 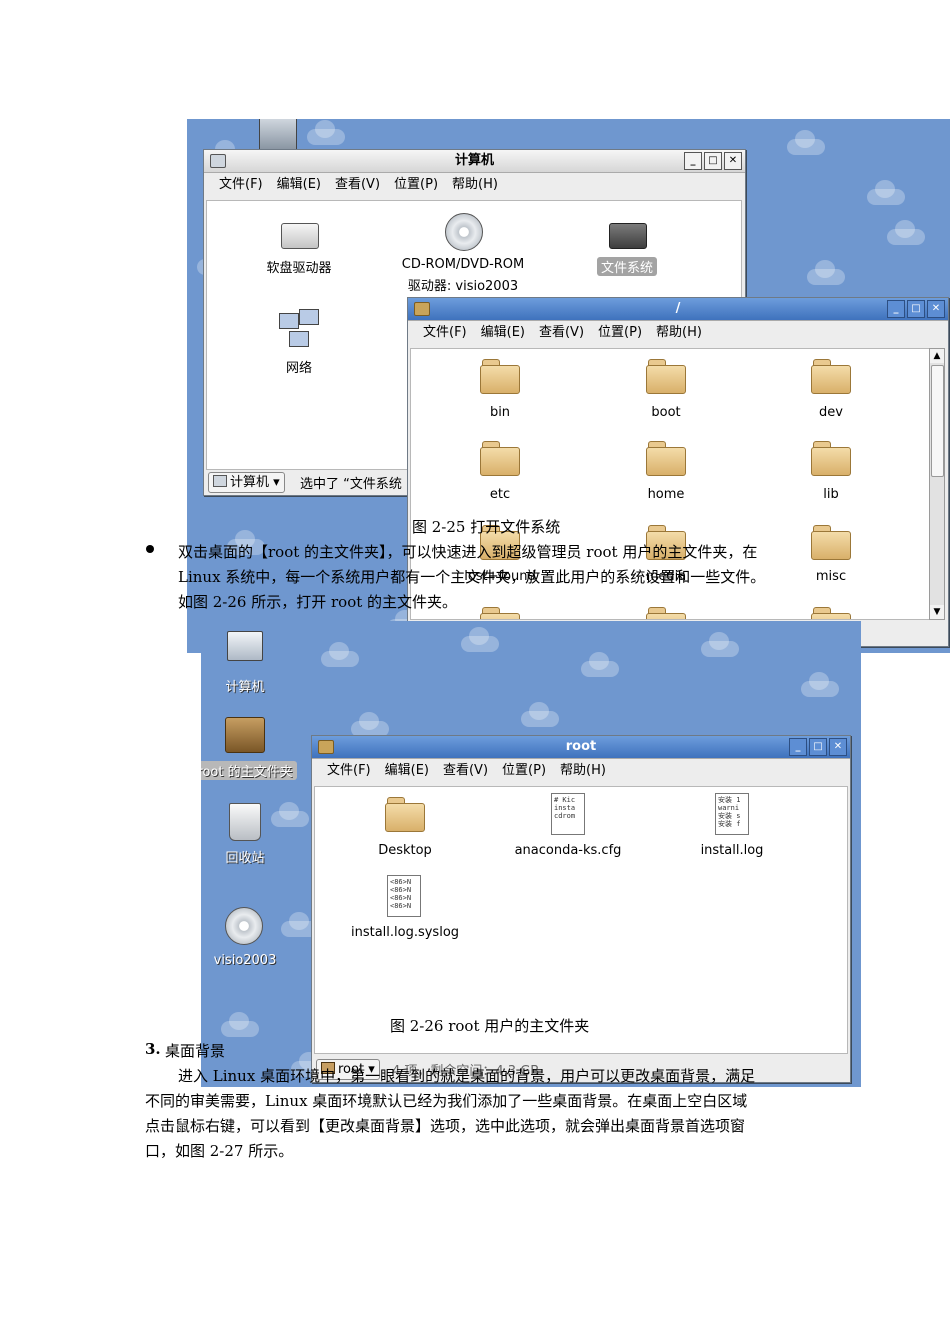 I want to click on figure-caption-2-26: 图 2-26 root 用户的主文件夹, so click(x=490, y=1026).